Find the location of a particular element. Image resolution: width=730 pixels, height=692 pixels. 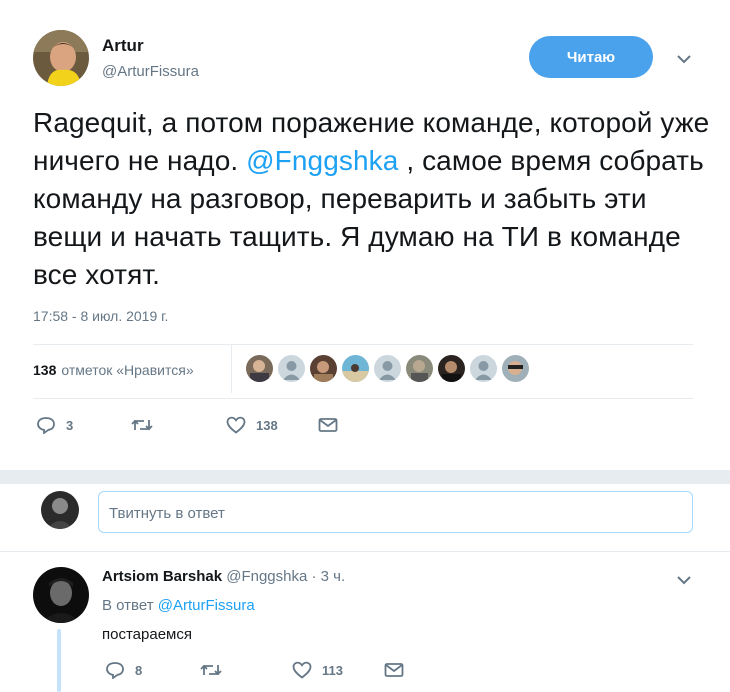

direct-message-action is located at coordinates (328, 425).